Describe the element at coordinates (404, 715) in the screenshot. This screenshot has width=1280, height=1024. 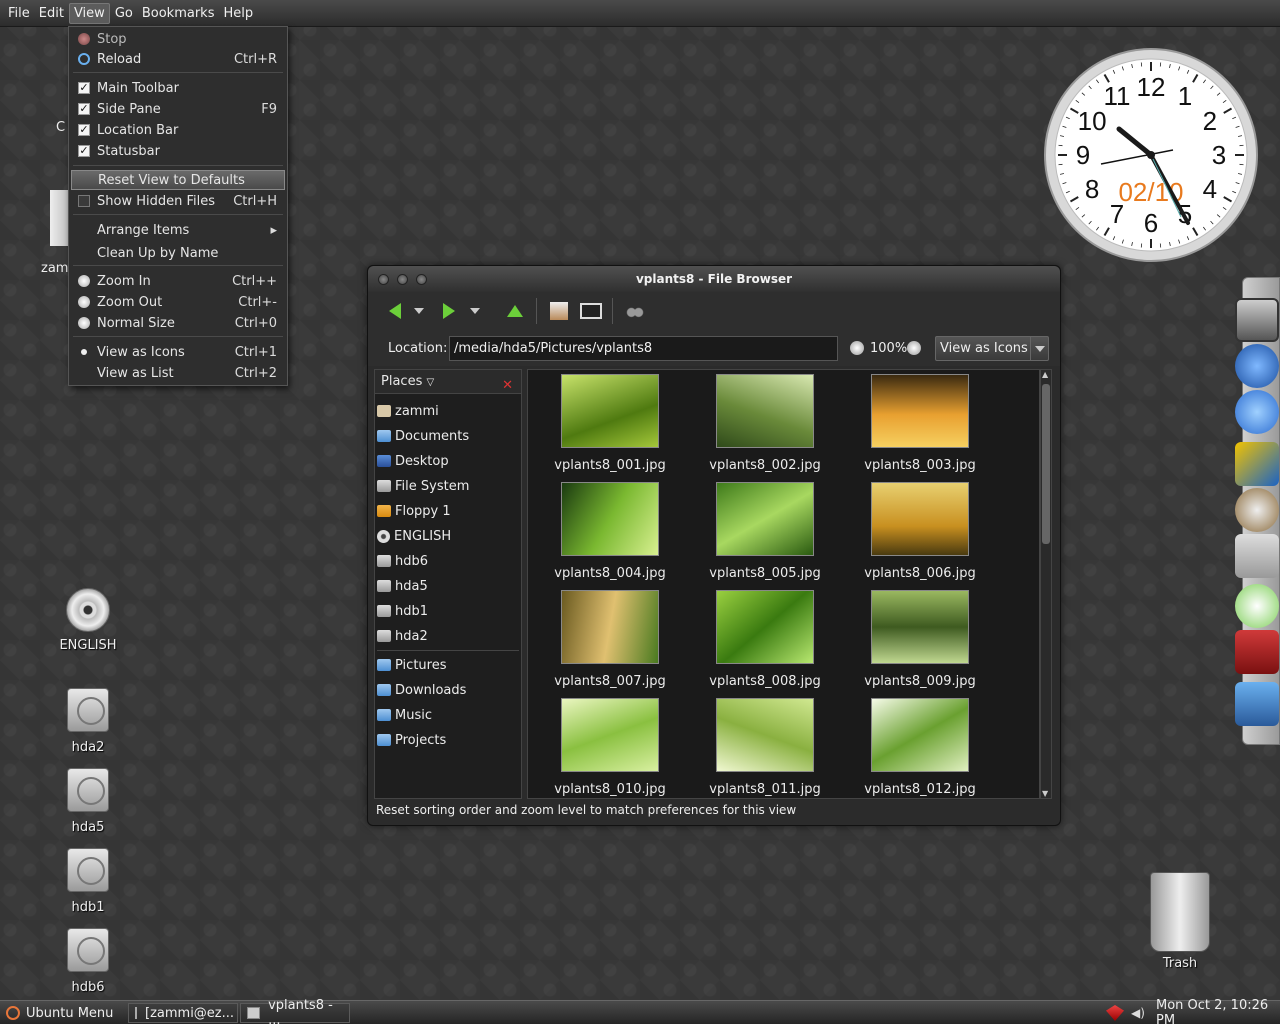
I see `place-music: Music` at that location.